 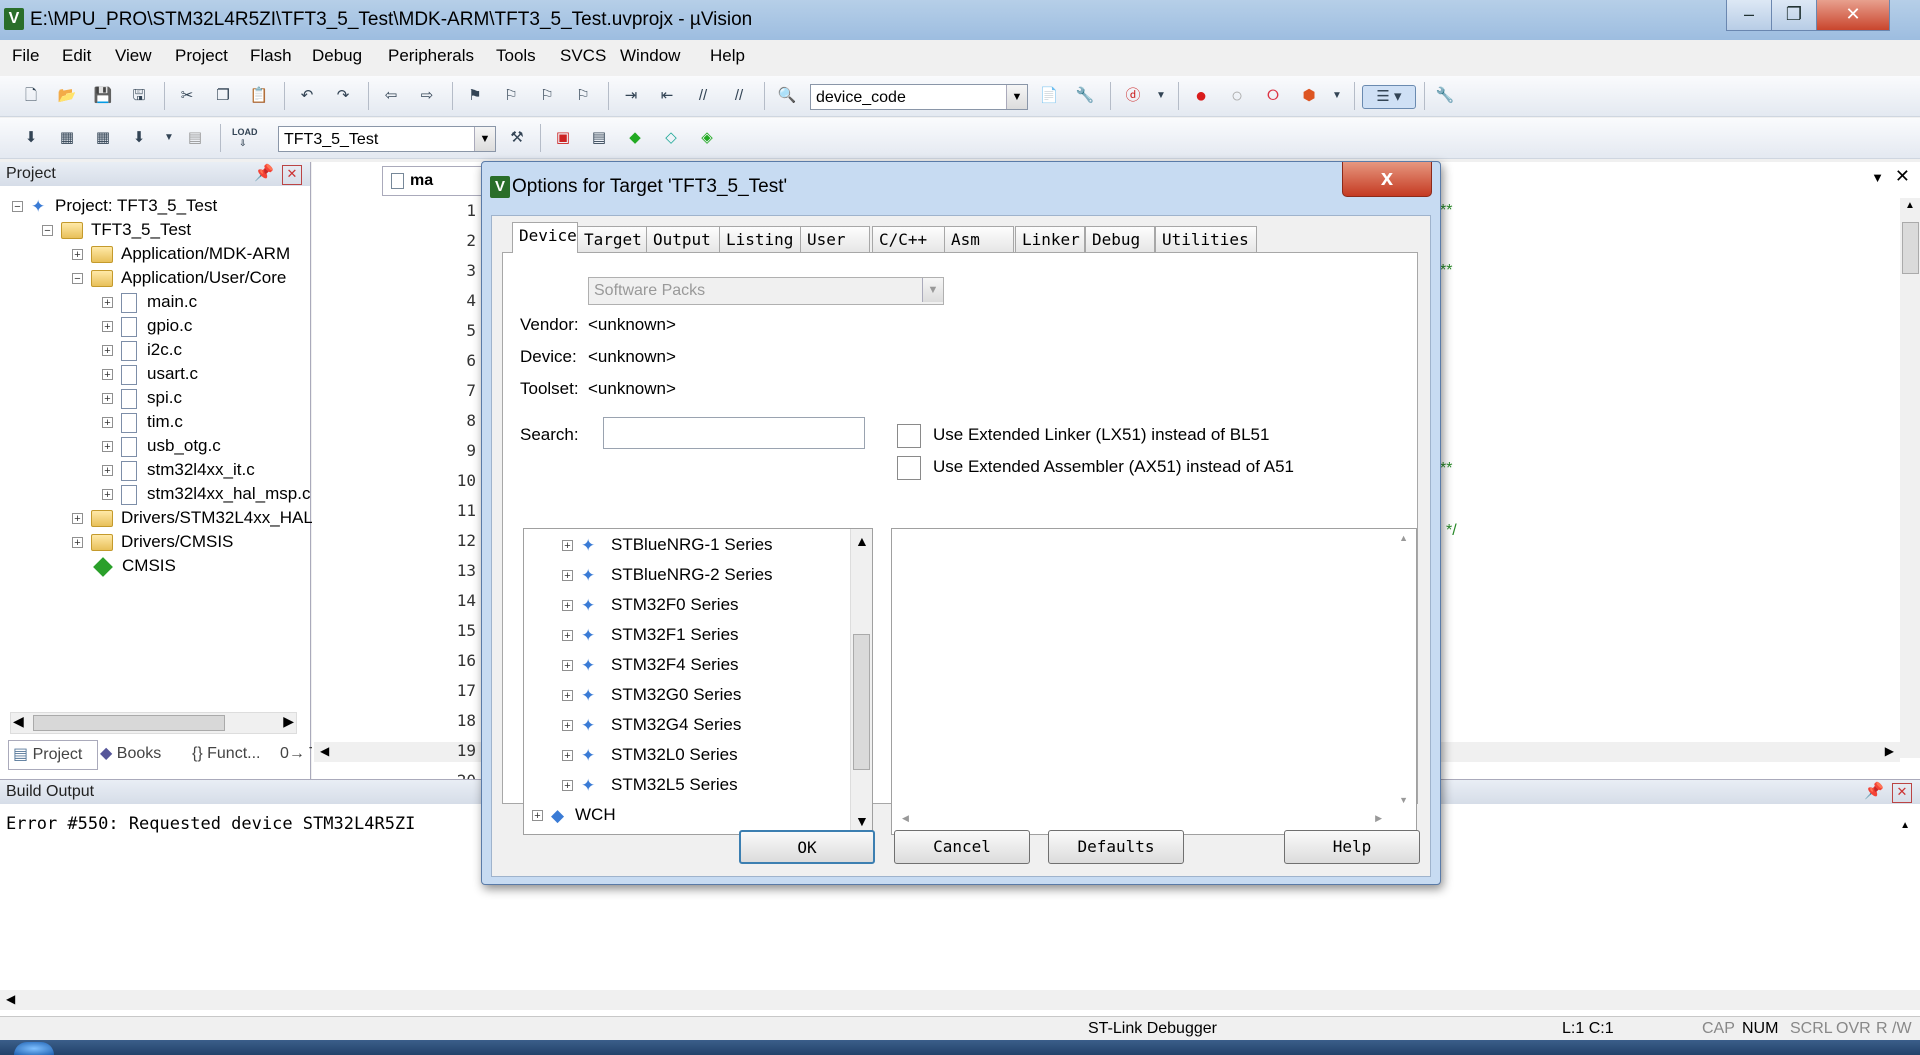 What do you see at coordinates (683, 239) in the screenshot?
I see `tab-output: Output` at bounding box center [683, 239].